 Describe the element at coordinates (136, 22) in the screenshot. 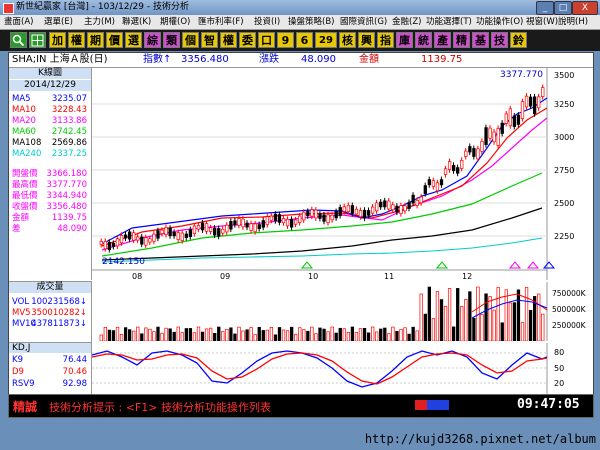

I see `menu-item: 聯選(K)` at that location.